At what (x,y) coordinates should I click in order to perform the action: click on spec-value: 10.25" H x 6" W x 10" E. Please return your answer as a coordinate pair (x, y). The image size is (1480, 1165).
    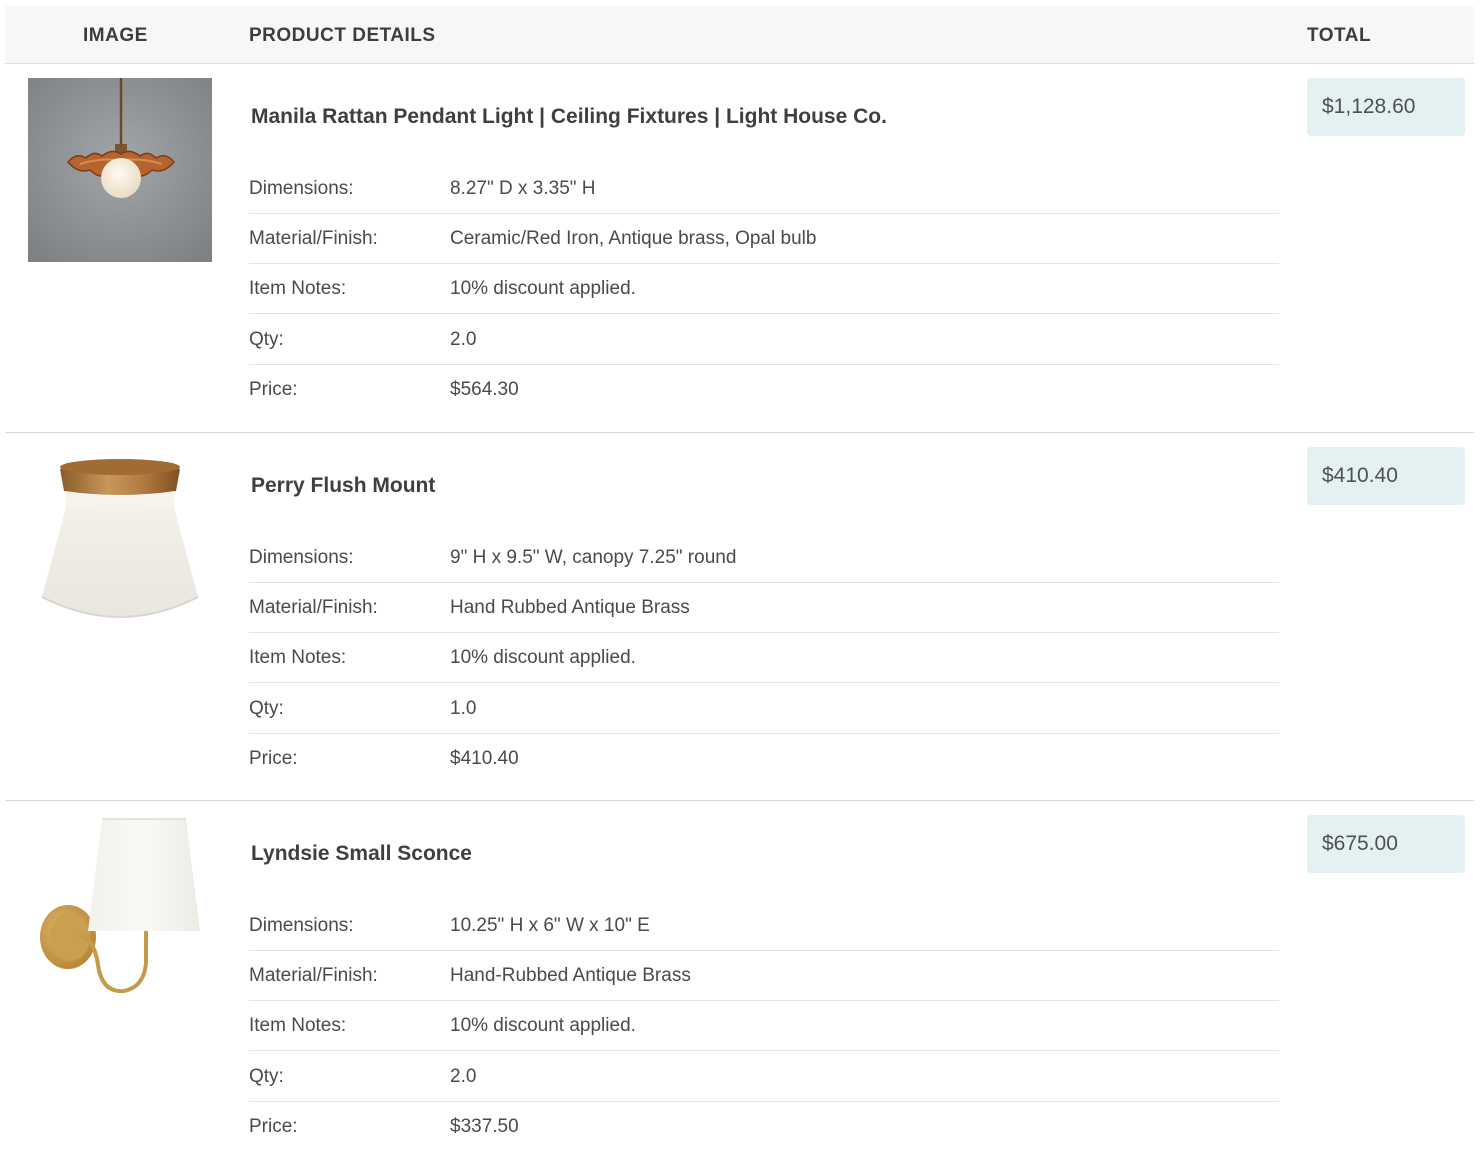
    Looking at the image, I should click on (550, 925).